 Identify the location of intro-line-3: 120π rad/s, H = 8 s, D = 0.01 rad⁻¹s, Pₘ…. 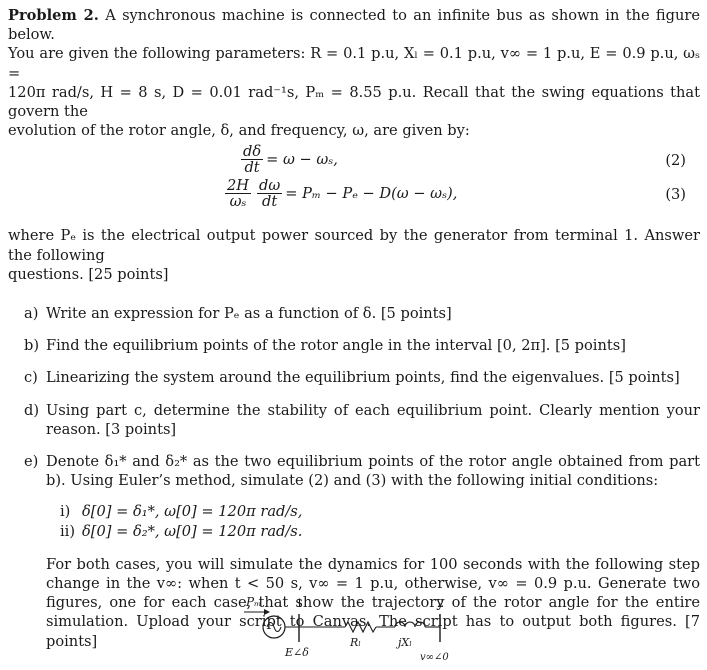
(354, 102).